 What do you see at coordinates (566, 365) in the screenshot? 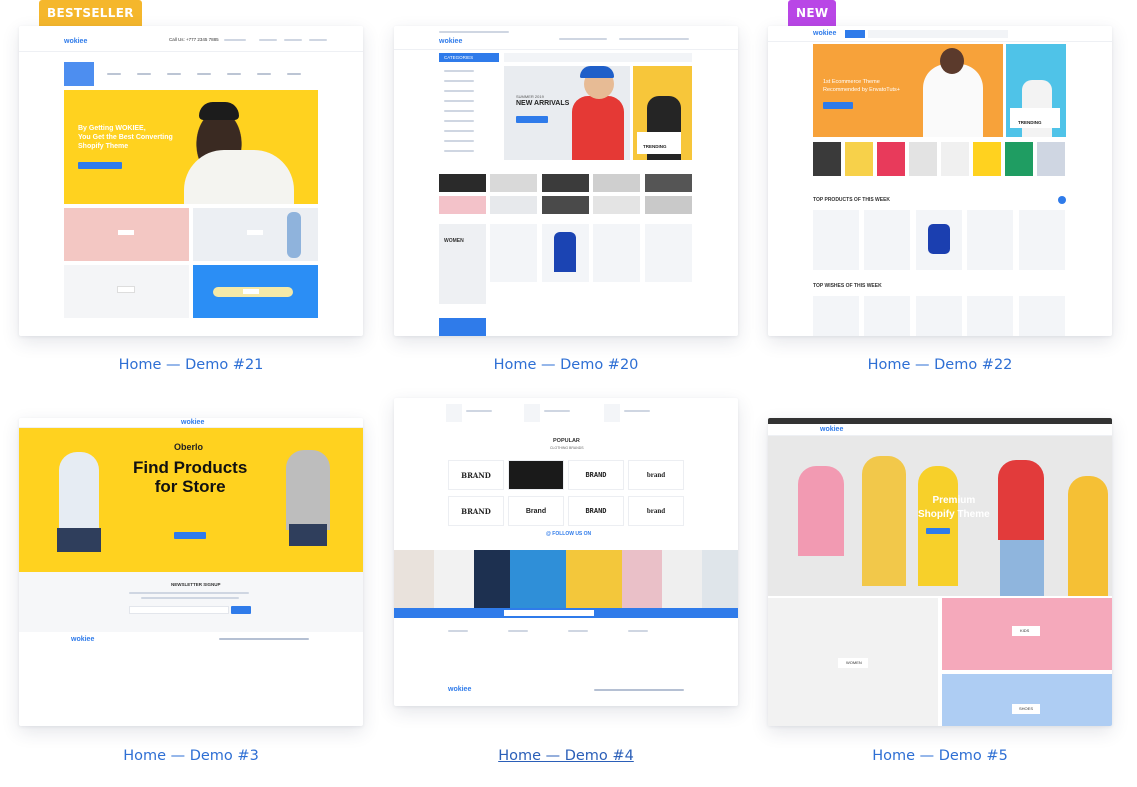
I see `demo-caption-20: Home — Demo #20` at bounding box center [566, 365].